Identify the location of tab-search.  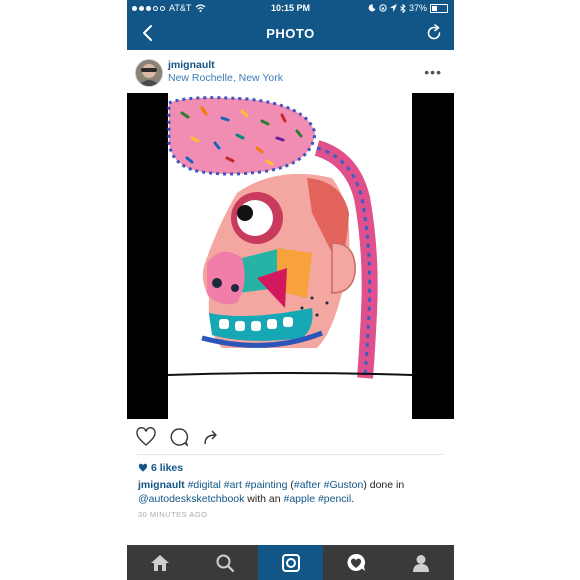
(224, 562).